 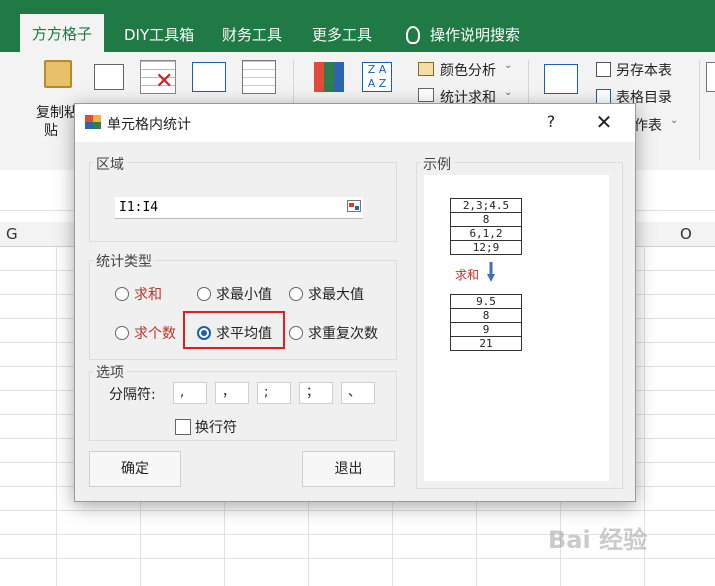 I want to click on example-label: 示例, so click(x=437, y=164).